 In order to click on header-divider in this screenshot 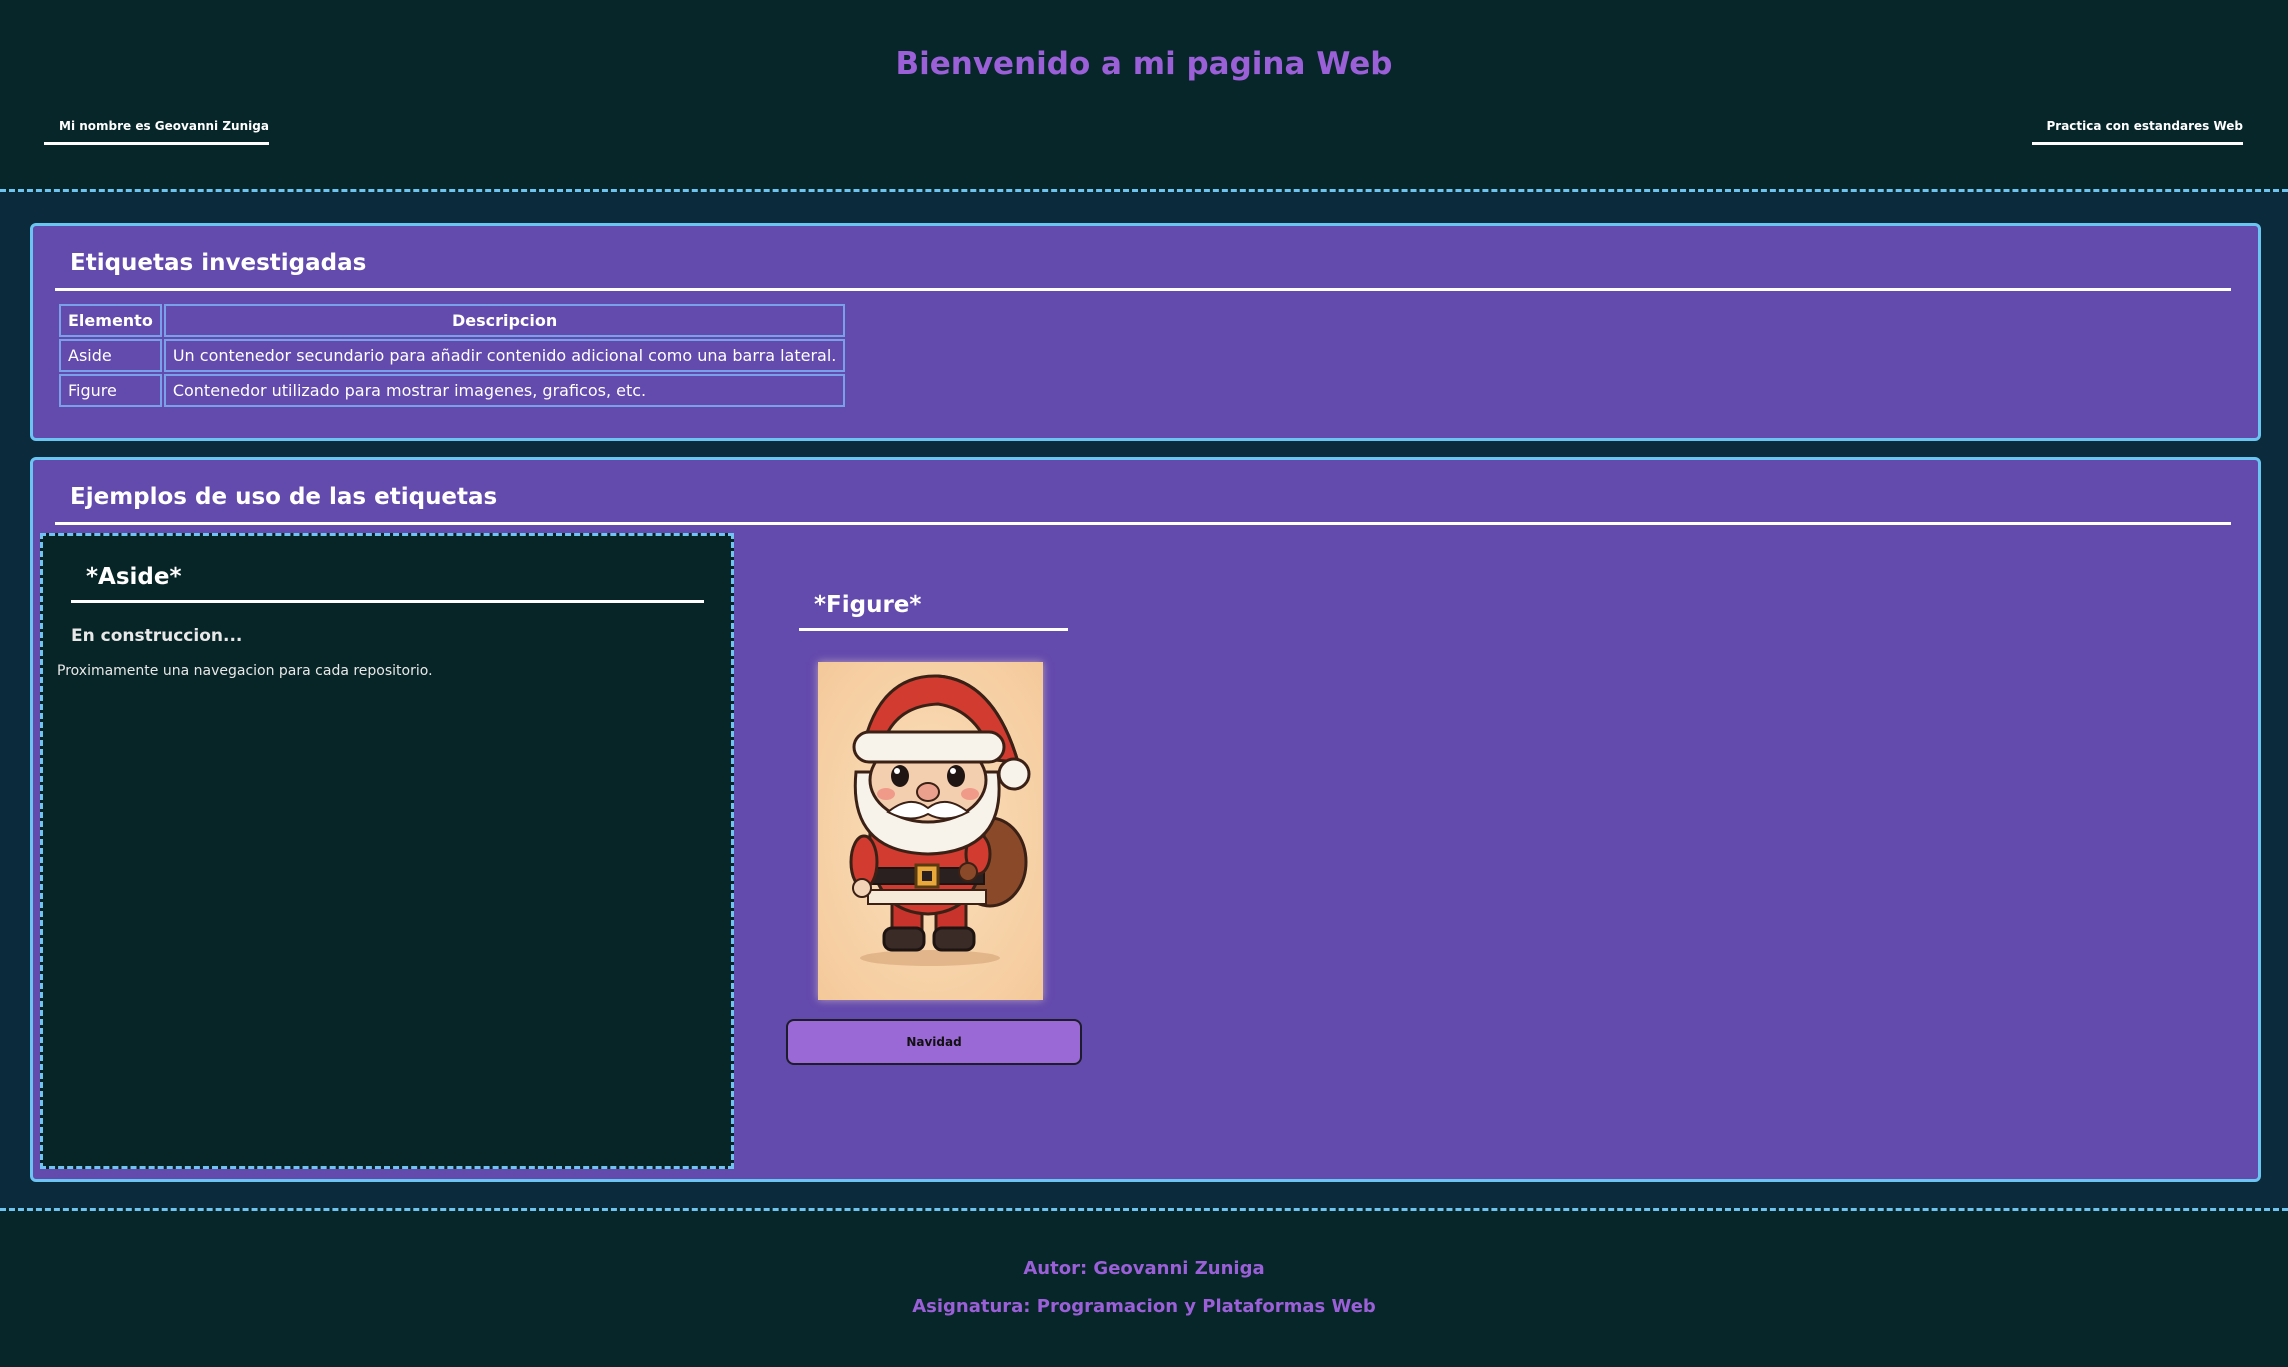, I will do `click(1144, 190)`.